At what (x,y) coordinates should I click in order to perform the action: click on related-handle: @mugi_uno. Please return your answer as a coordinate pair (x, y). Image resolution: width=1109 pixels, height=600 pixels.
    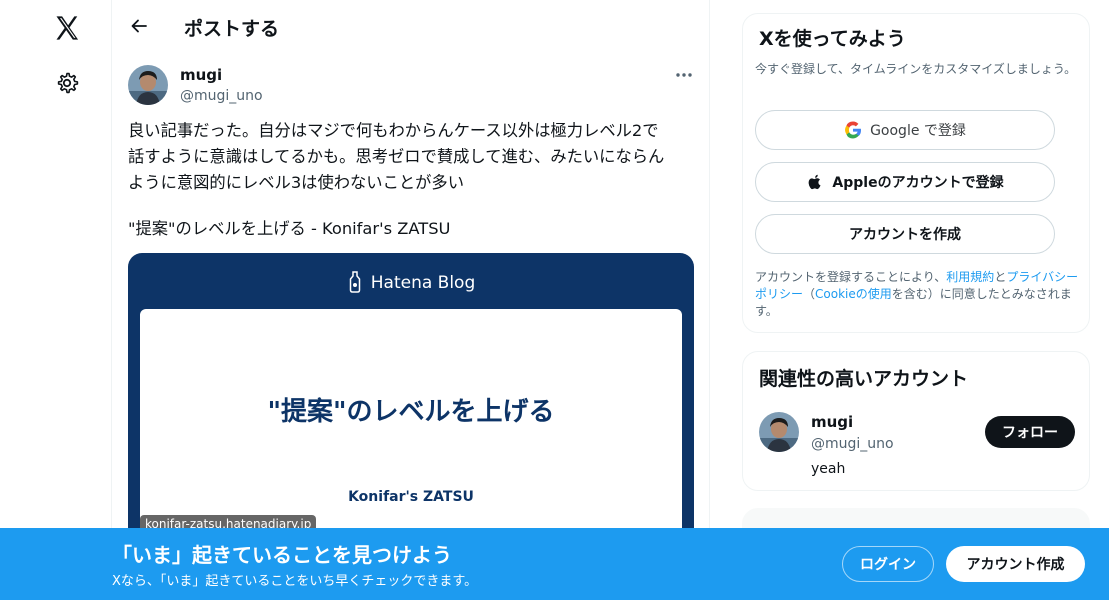
    Looking at the image, I should click on (852, 444).